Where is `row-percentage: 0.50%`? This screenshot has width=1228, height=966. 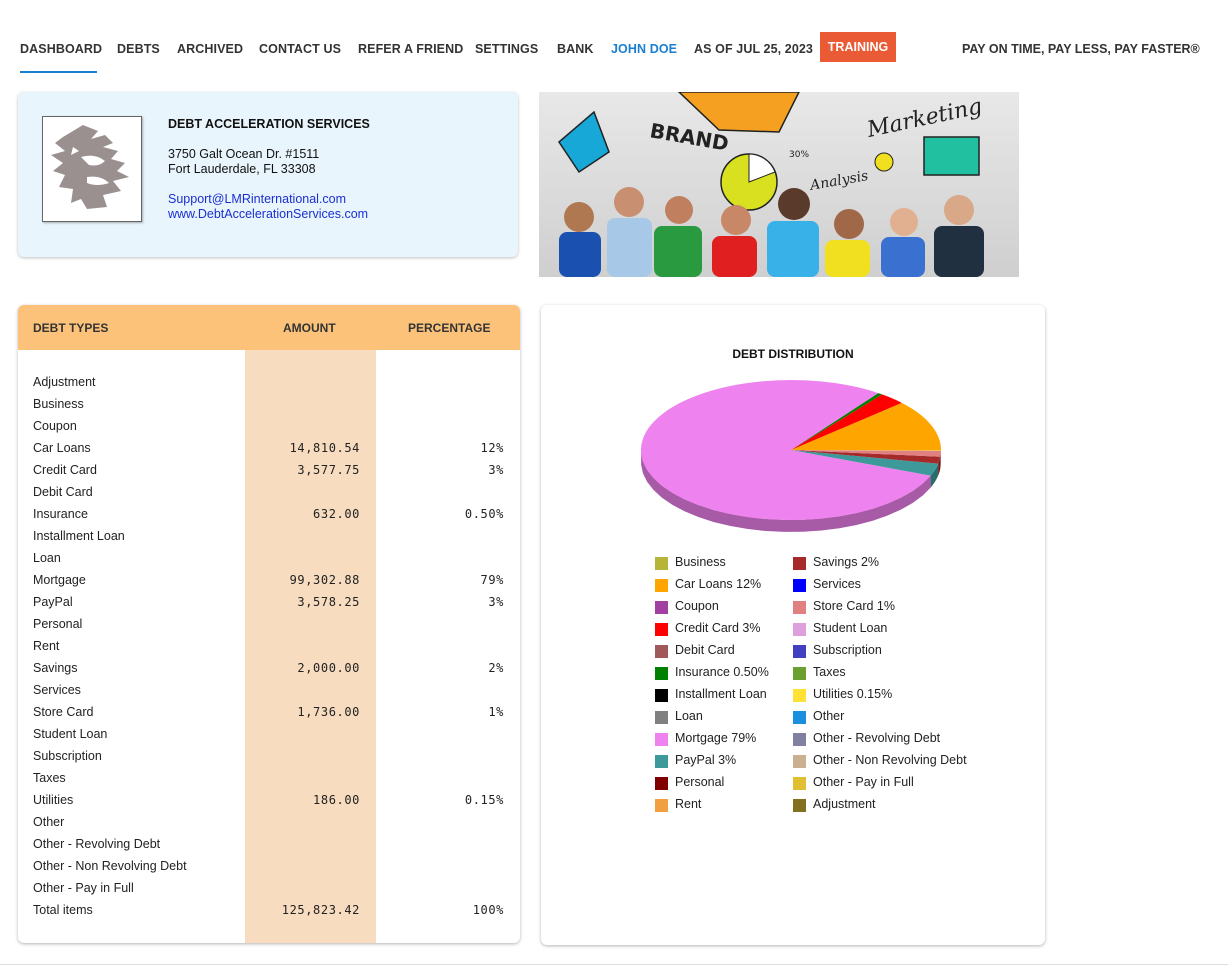
row-percentage: 0.50% is located at coordinates (484, 514).